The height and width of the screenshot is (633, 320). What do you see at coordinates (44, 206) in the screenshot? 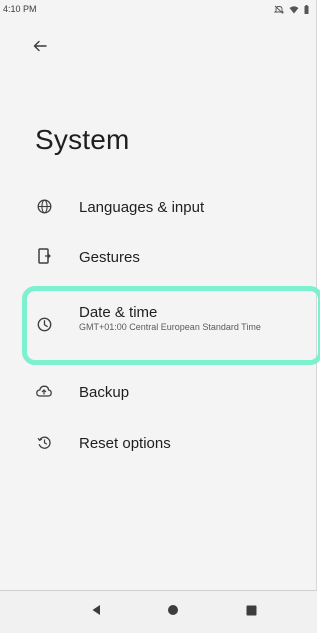
I see `globe-icon` at bounding box center [44, 206].